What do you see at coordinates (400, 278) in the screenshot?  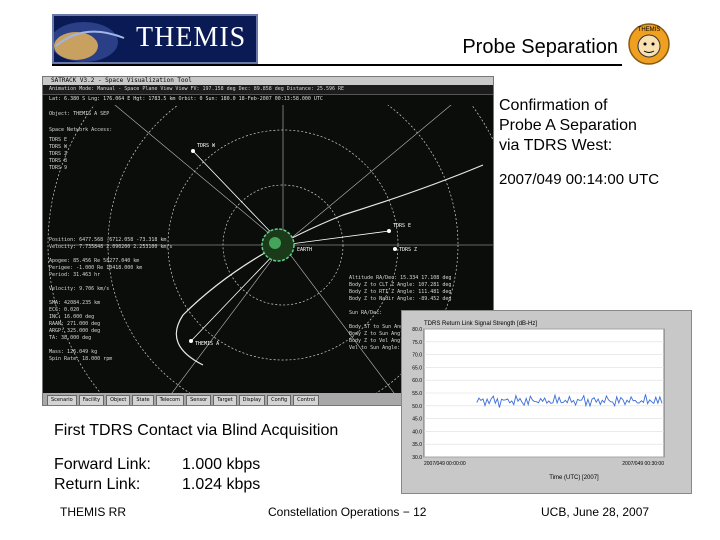 I see `attitude-row: Altitude RA/Dec: 15.334 17.108 deg` at bounding box center [400, 278].